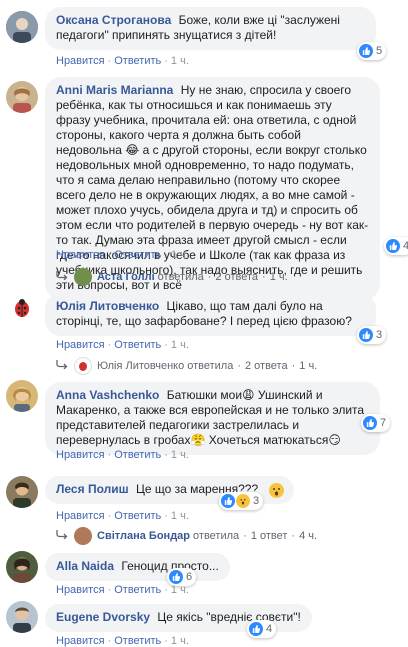  I want to click on reaction-number: 7, so click(383, 423).